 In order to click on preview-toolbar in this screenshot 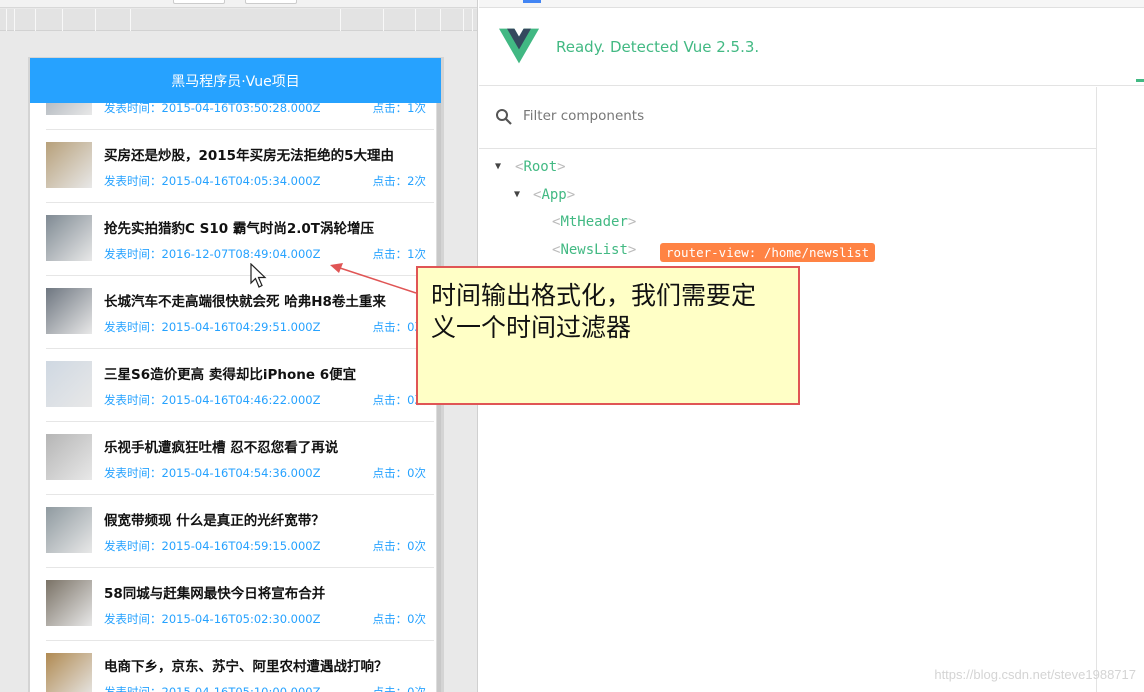, I will do `click(238, 4)`.